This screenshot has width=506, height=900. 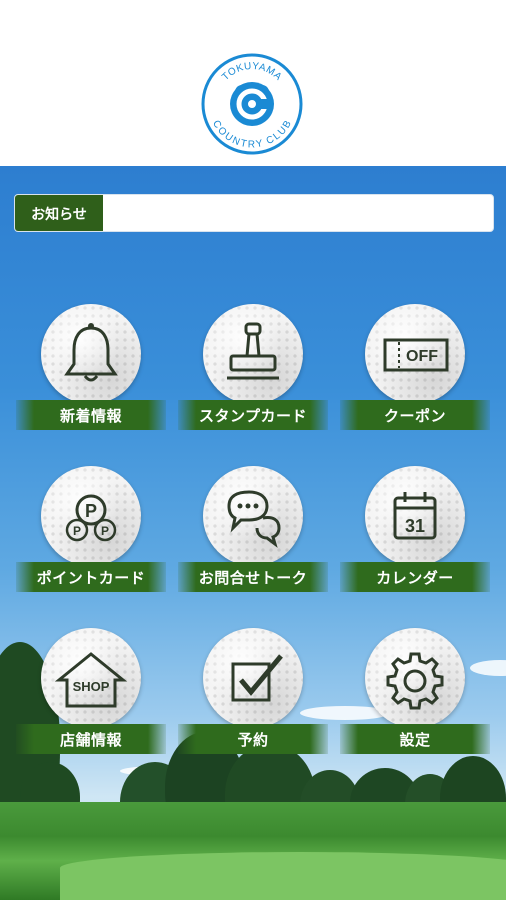 I want to click on menu-label: クーポン, so click(x=415, y=415).